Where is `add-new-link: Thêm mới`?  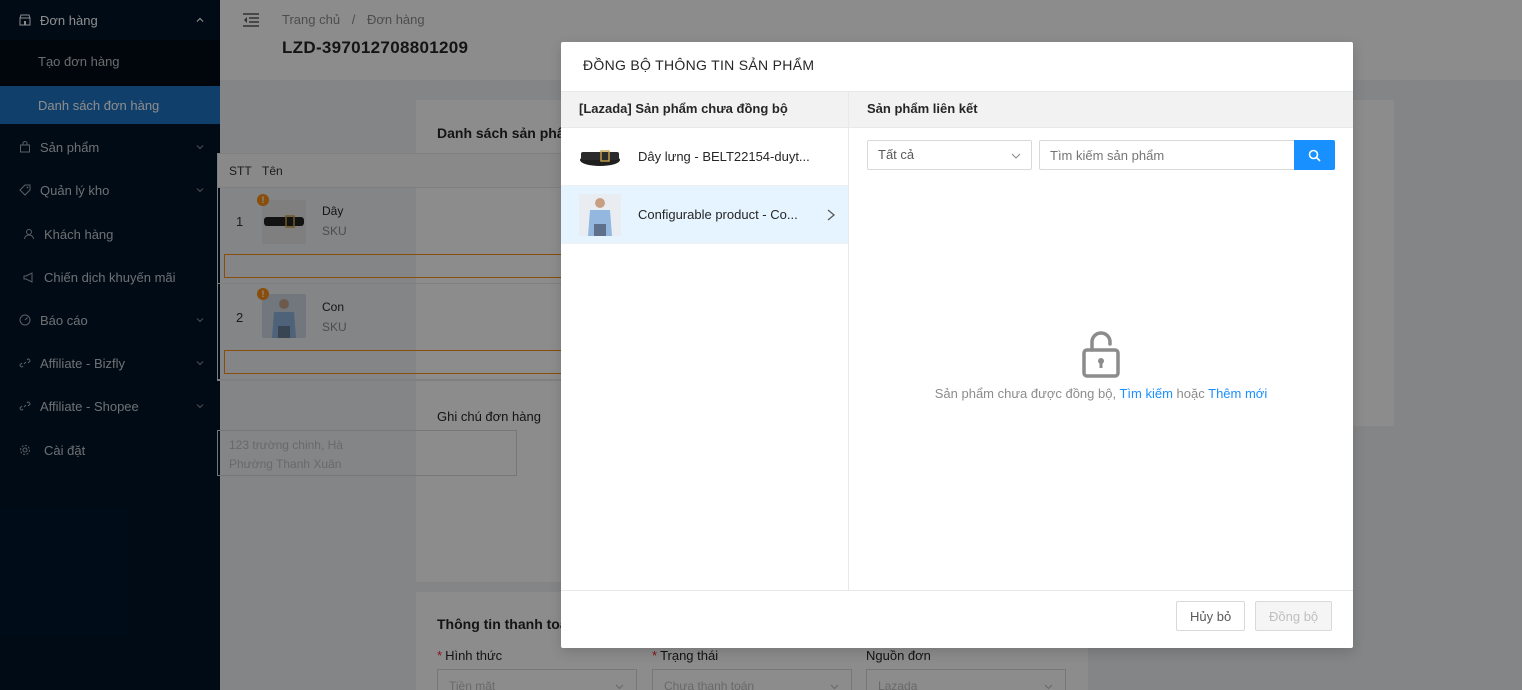
add-new-link: Thêm mới is located at coordinates (1237, 393).